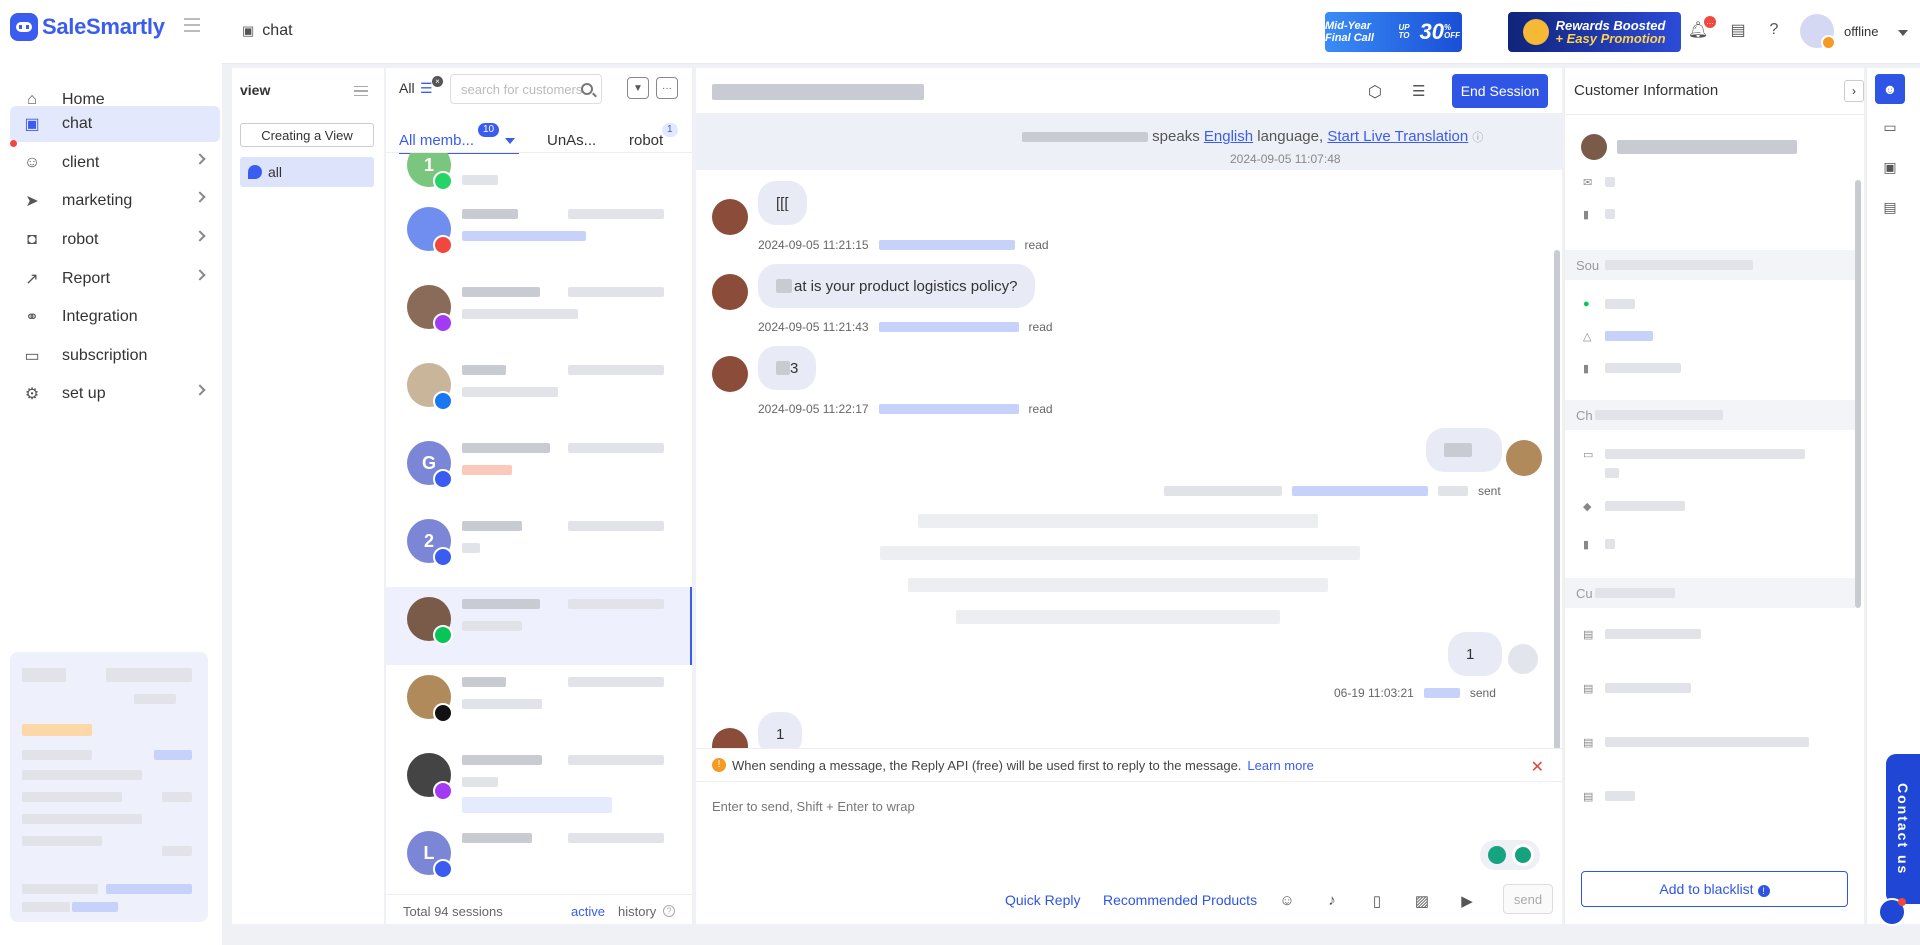 The height and width of the screenshot is (945, 1920). Describe the element at coordinates (32, 201) in the screenshot. I see `send-icon: ➤` at that location.